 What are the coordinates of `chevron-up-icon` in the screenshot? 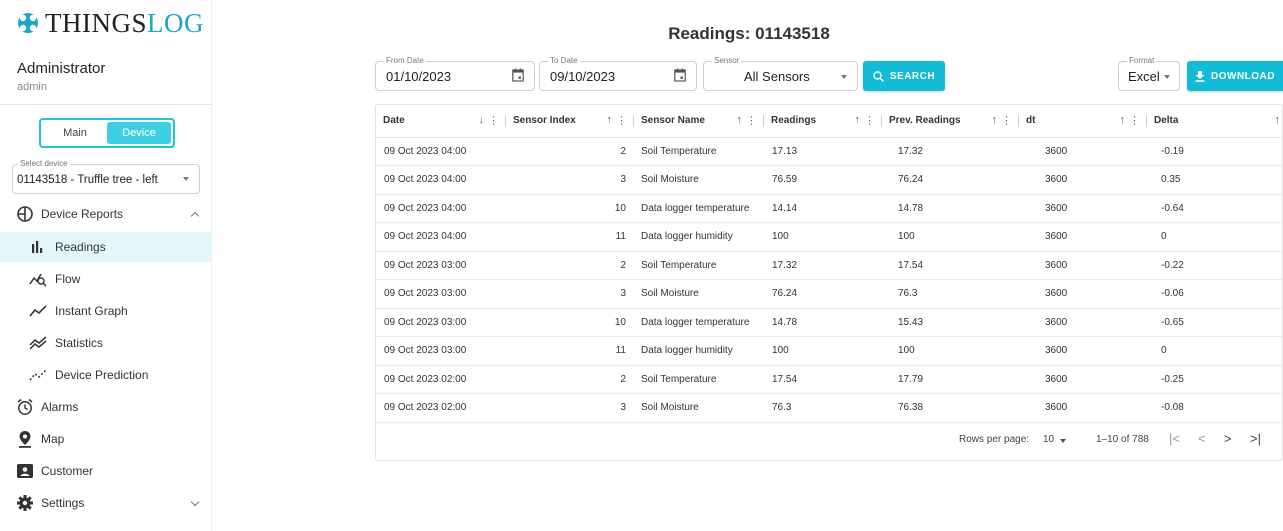 It's located at (195, 216).